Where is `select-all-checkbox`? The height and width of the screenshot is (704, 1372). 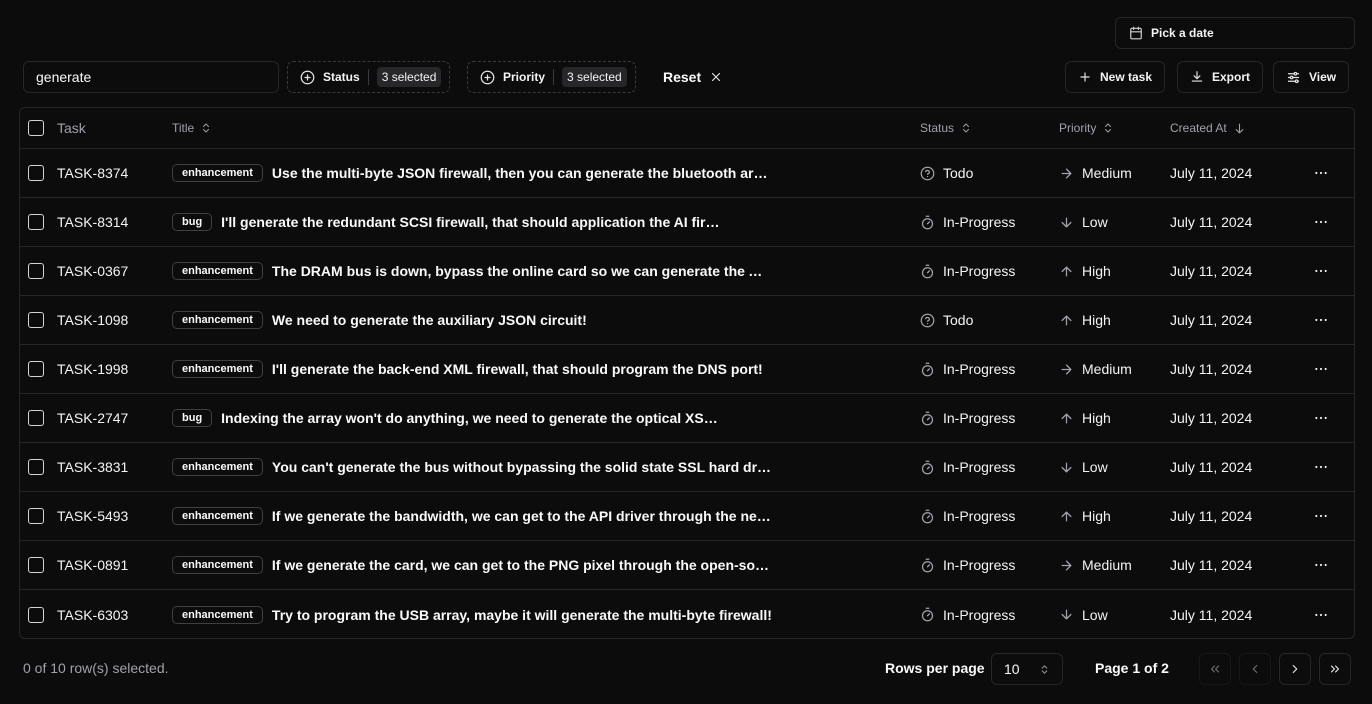 select-all-checkbox is located at coordinates (36, 128).